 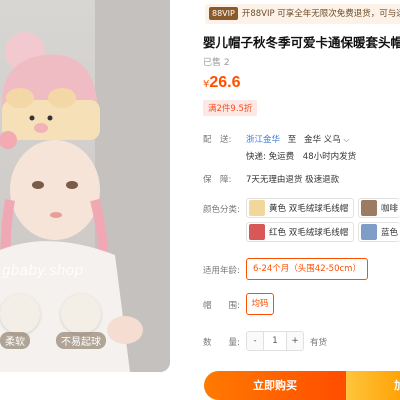 I want to click on color-option-yellow: 黄色 双毛绒球毛线帽, so click(x=300, y=208).